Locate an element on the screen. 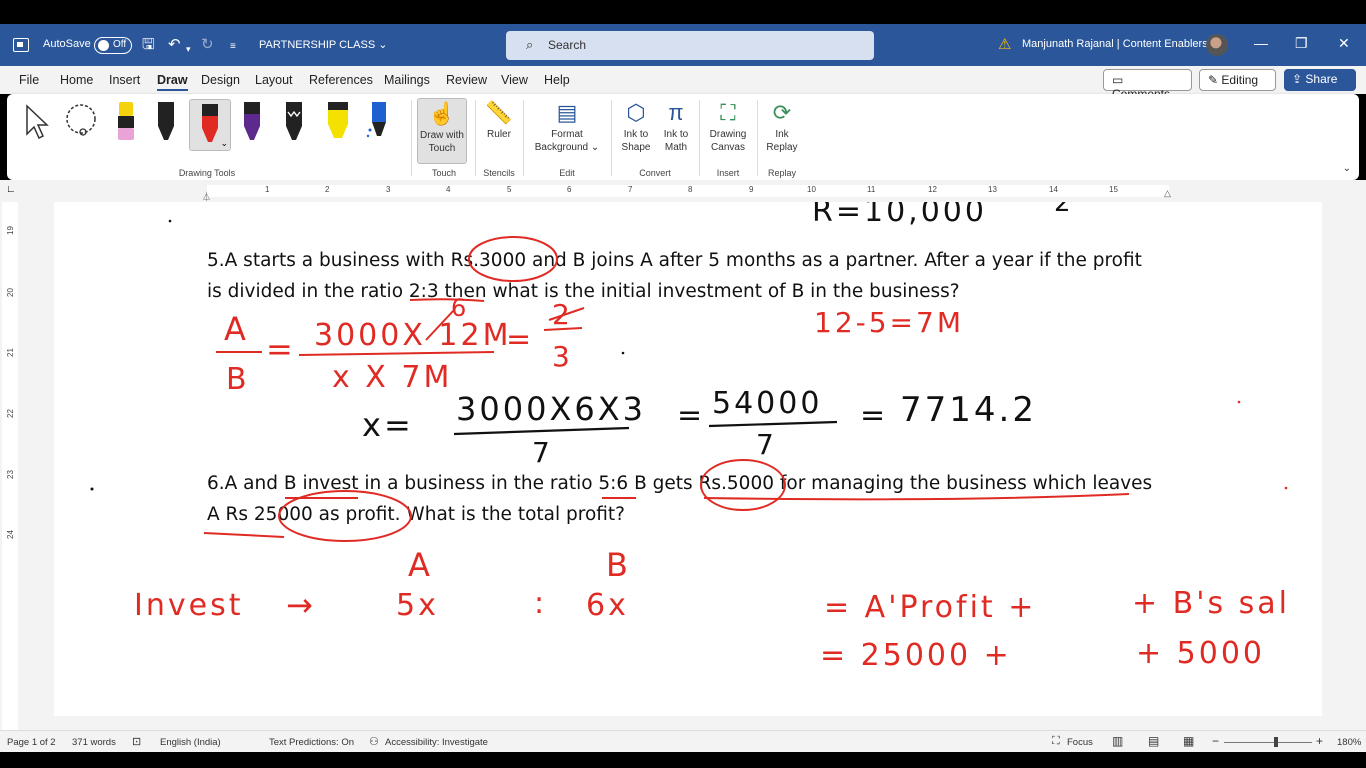 The width and height of the screenshot is (1366, 768). ruler-number: 3 is located at coordinates (388, 189).